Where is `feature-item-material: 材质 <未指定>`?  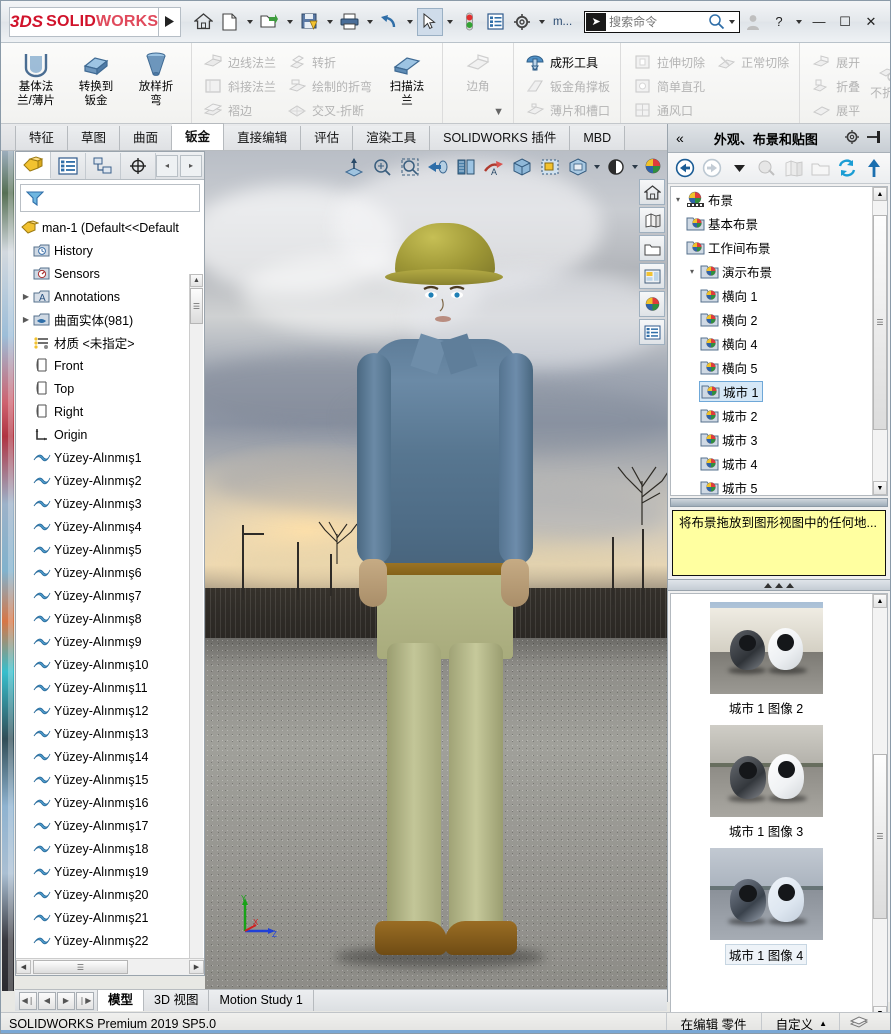 feature-item-material: 材质 <未指定> is located at coordinates (112, 342).